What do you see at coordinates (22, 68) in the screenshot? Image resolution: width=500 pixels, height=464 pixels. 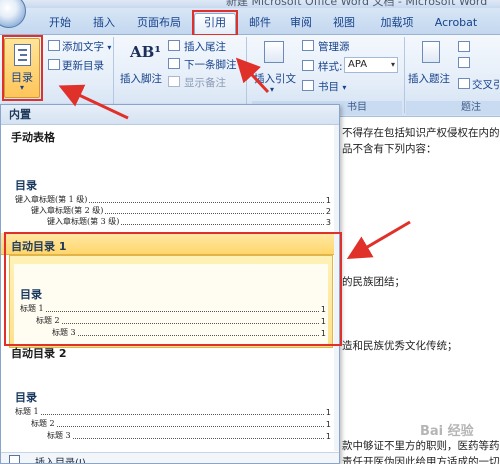 I see `toc-button-highlight` at bounding box center [22, 68].